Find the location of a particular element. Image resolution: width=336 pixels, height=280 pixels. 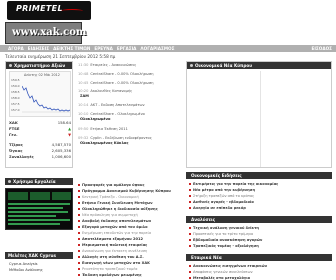

news-title: ΑΚΤ - Εκδοση Αποτελεσμάτων is located at coordinates (117, 105).